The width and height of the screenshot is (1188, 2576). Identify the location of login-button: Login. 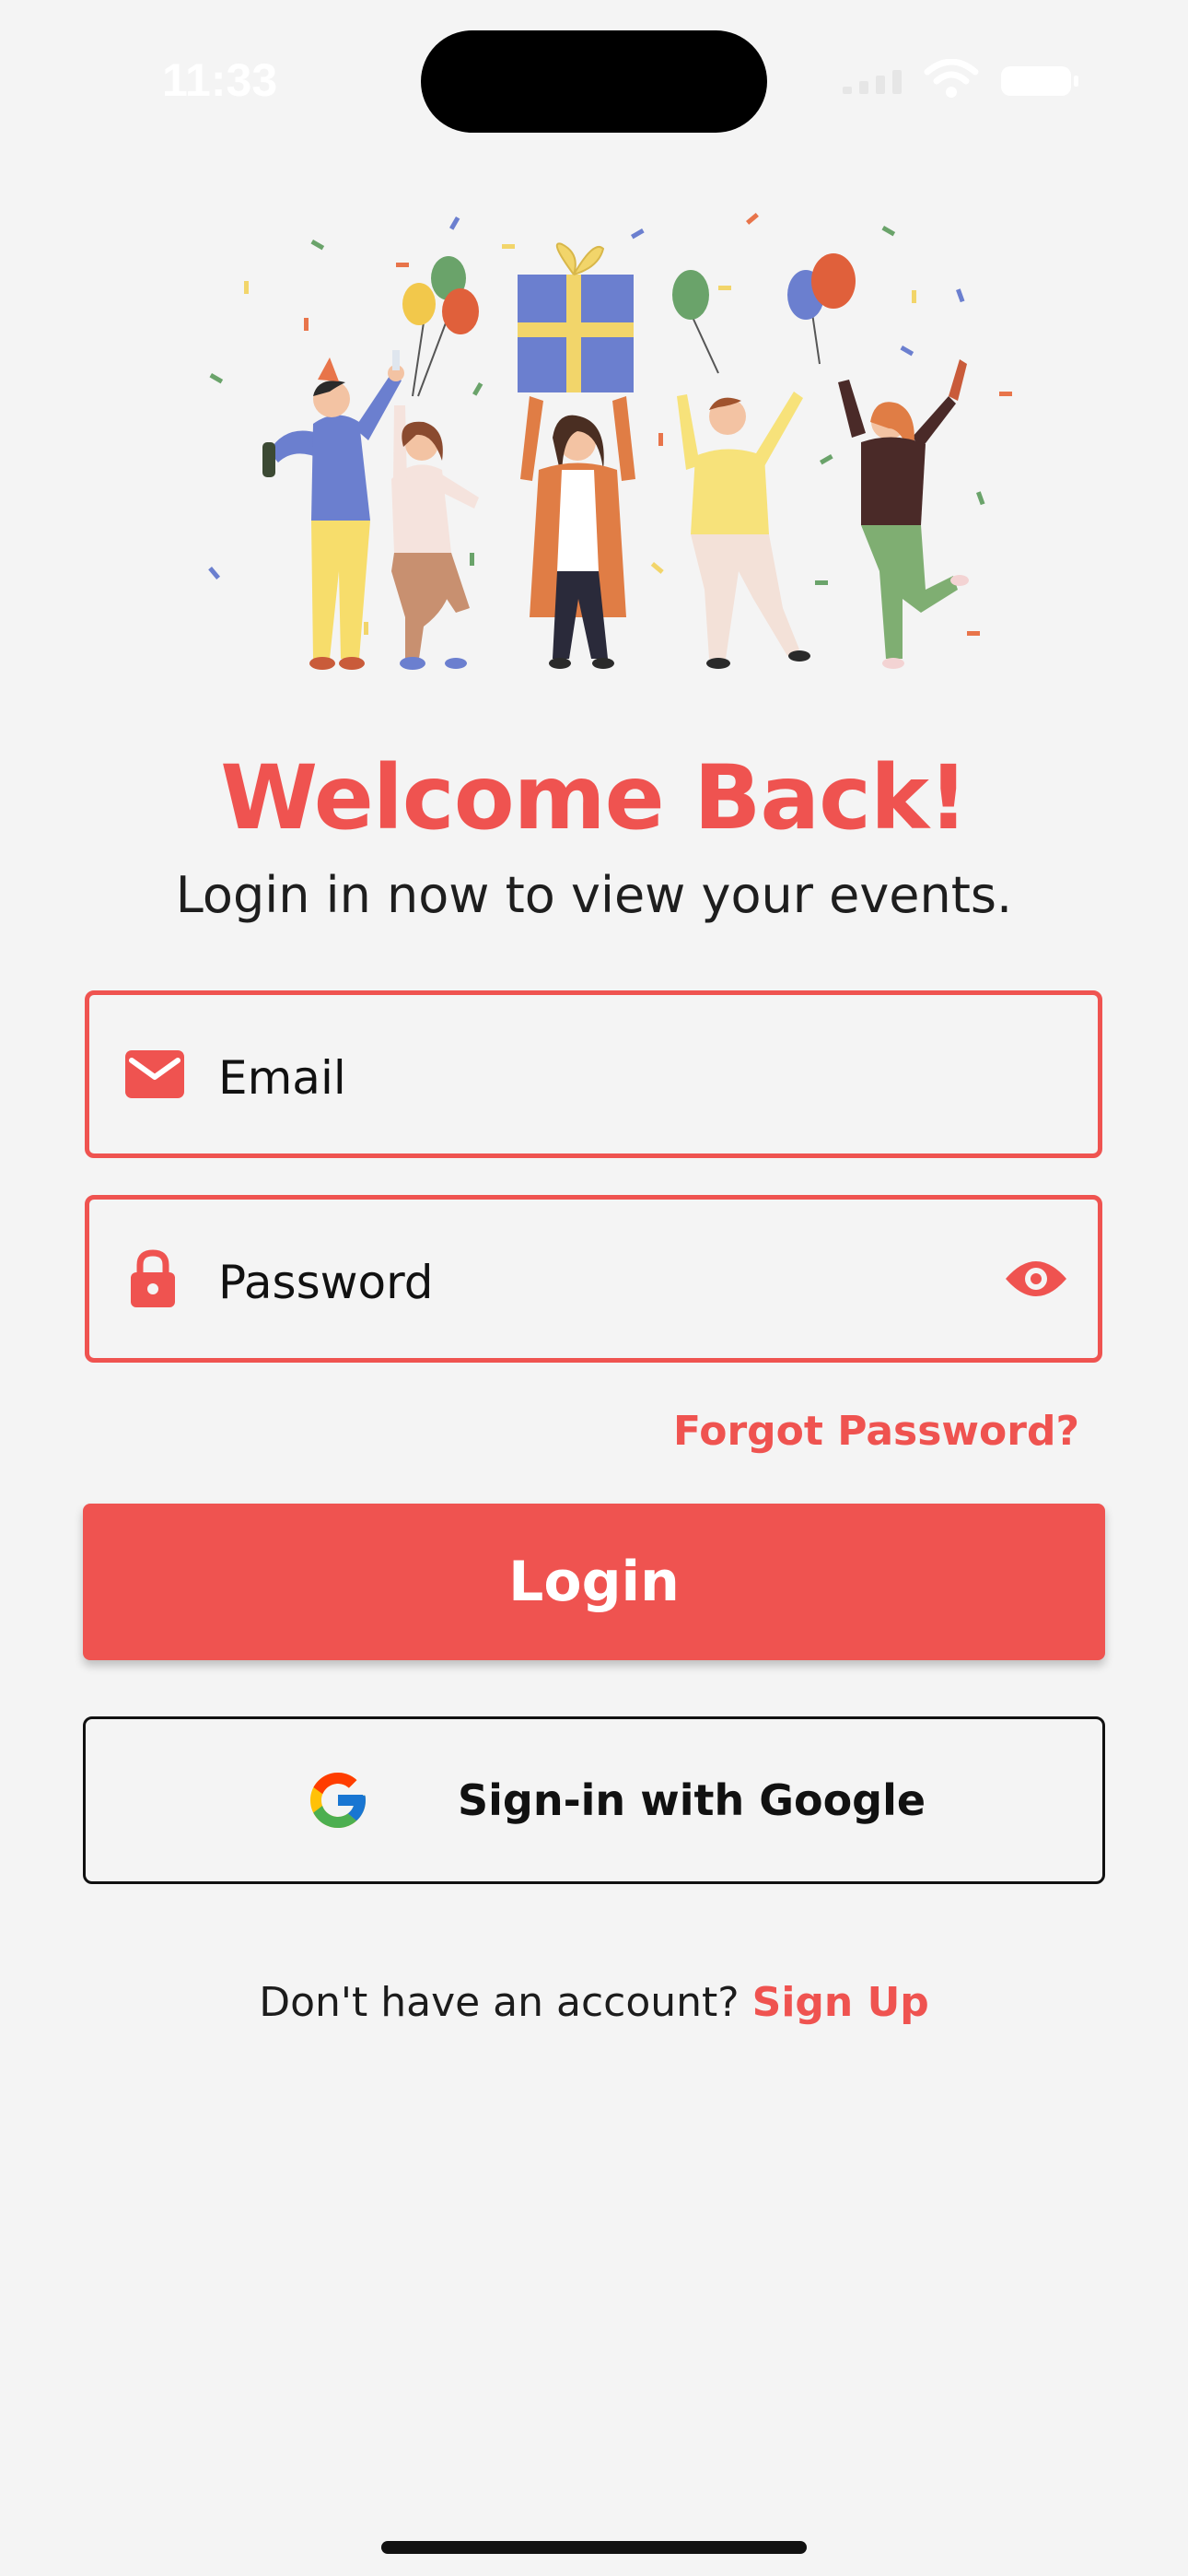
(594, 1582).